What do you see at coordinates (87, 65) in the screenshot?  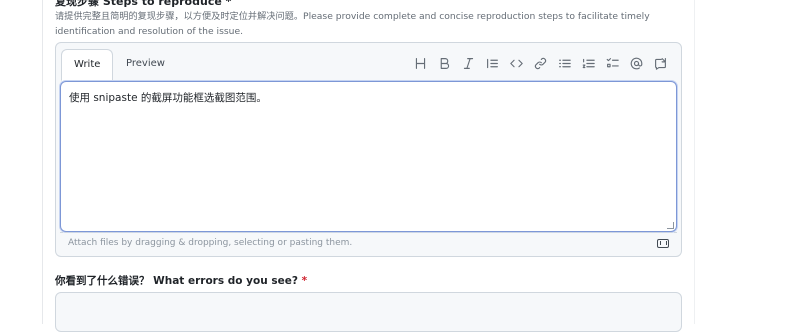 I see `tab-write: Write` at bounding box center [87, 65].